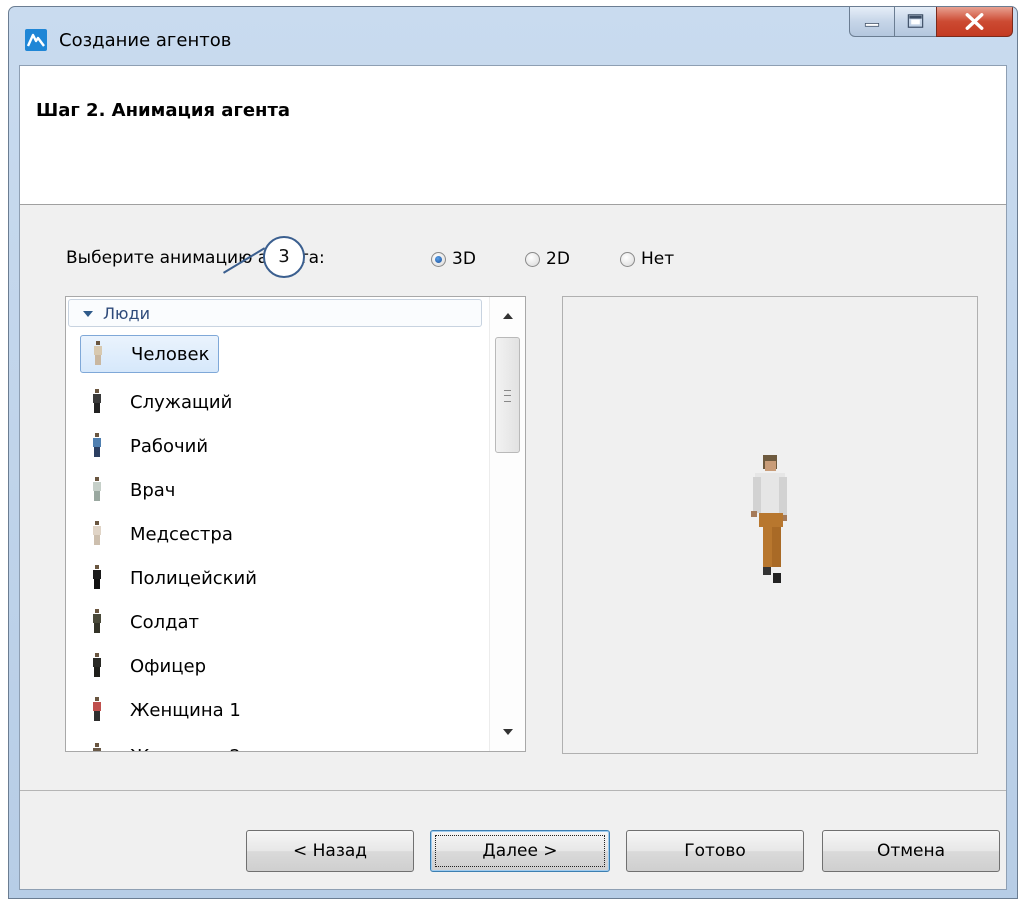  Describe the element at coordinates (181, 534) in the screenshot. I see `list-item-label: Медсестра` at that location.